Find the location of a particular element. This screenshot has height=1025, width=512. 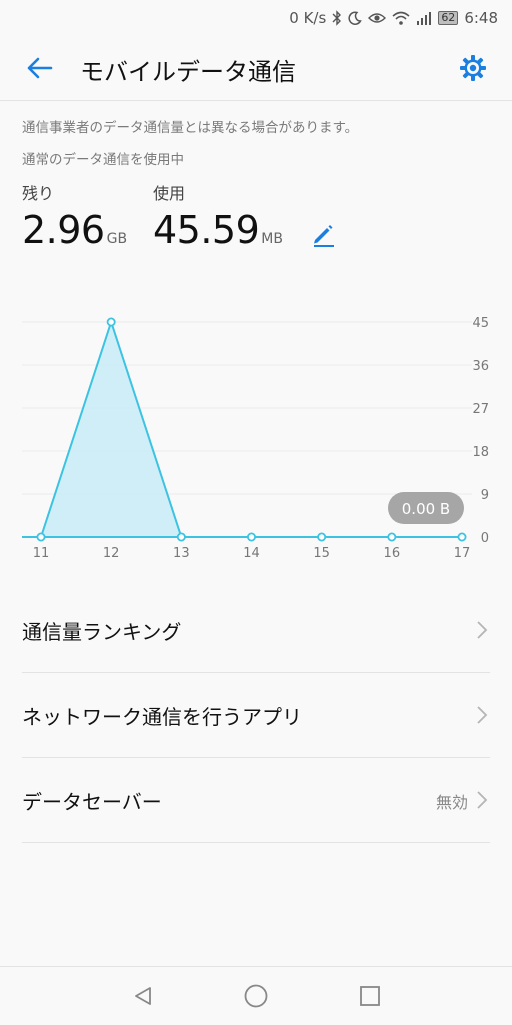

status-icons: 0 K/s 62 6:48 is located at coordinates (393, 18).